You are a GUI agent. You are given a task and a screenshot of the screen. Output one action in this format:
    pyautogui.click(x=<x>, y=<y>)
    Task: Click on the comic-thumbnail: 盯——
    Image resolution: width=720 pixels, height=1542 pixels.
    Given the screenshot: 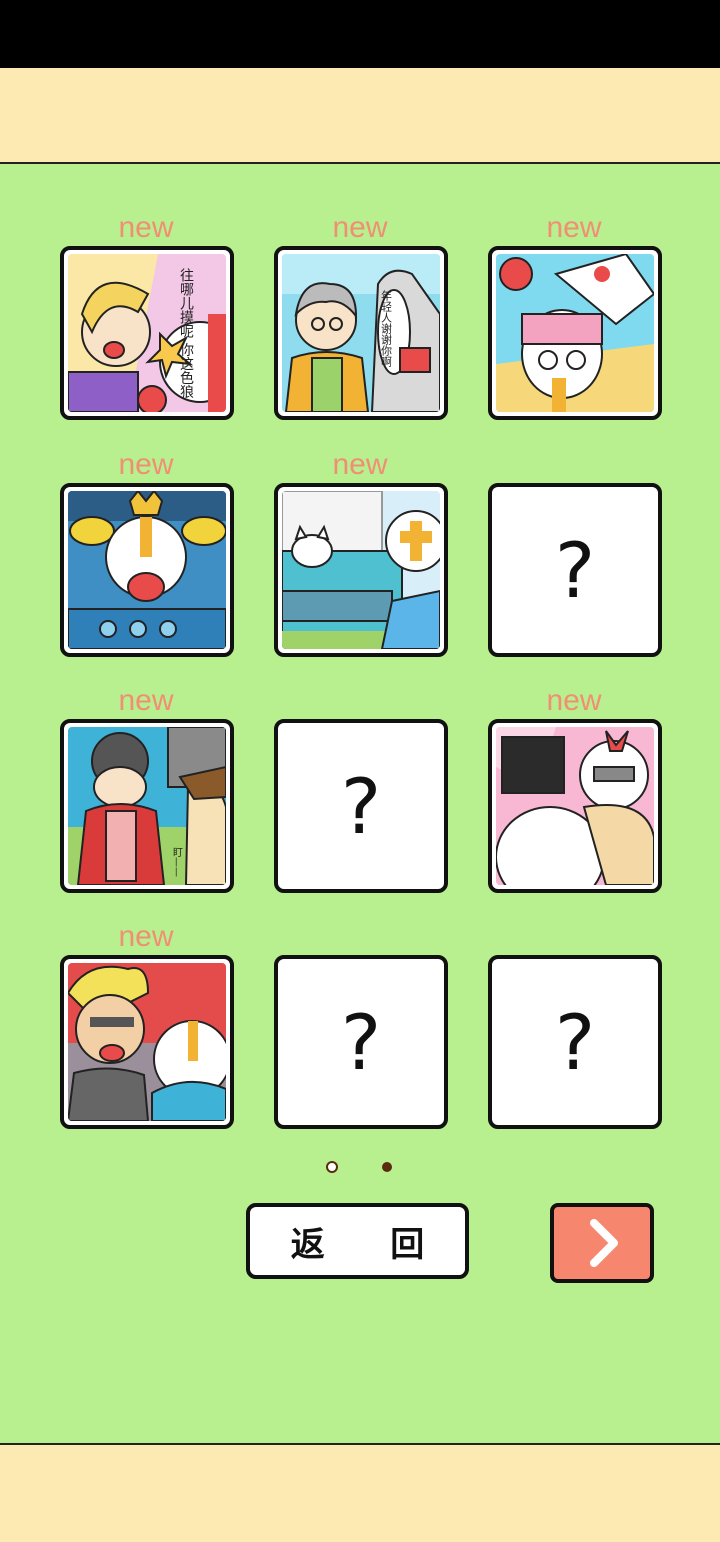 What is the action you would take?
    pyautogui.click(x=147, y=806)
    